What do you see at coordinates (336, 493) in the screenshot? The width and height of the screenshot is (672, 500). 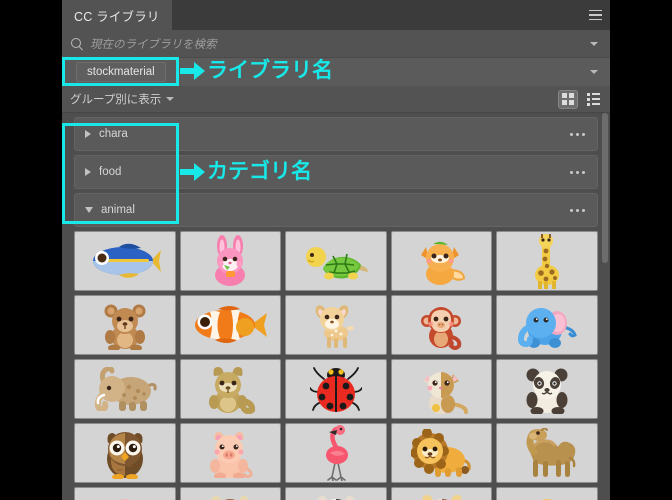 I see `asset-thumbnail-holstein-cow` at bounding box center [336, 493].